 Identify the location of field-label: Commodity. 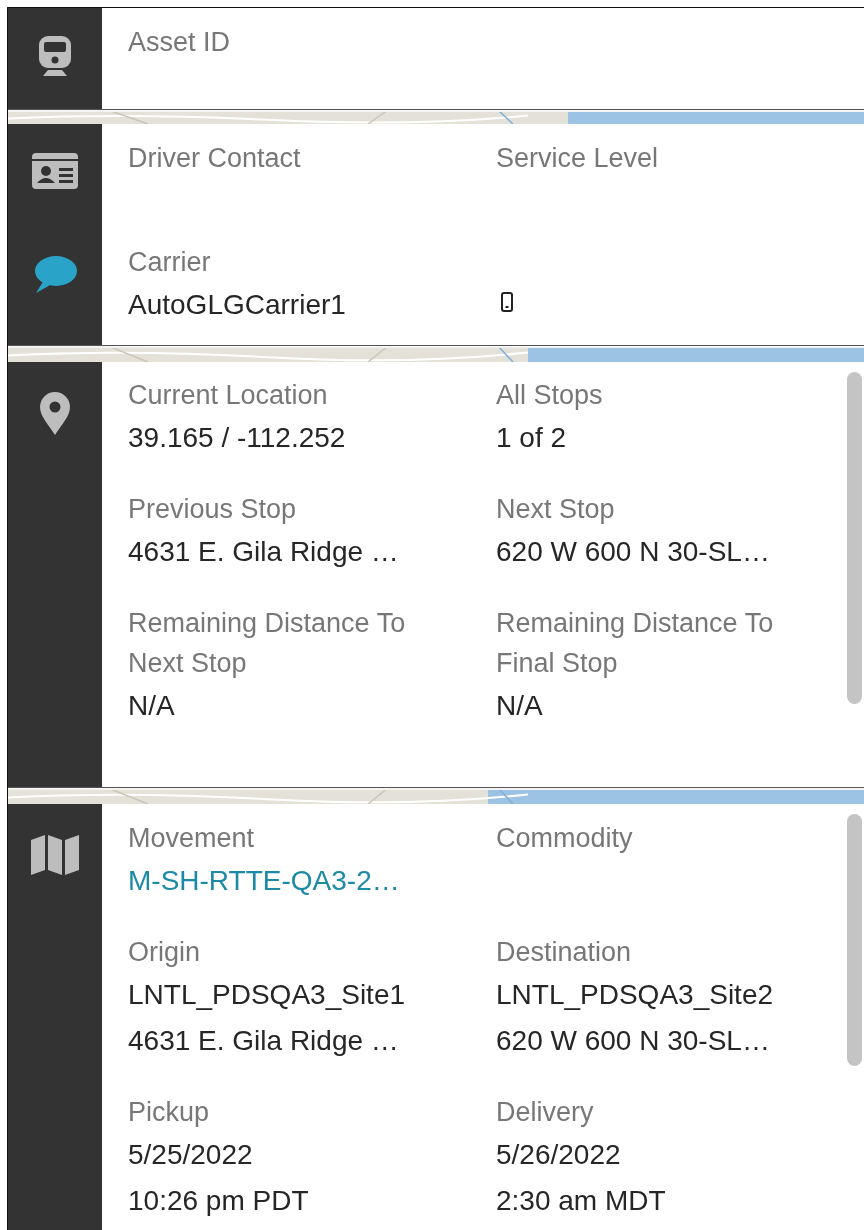
(565, 838).